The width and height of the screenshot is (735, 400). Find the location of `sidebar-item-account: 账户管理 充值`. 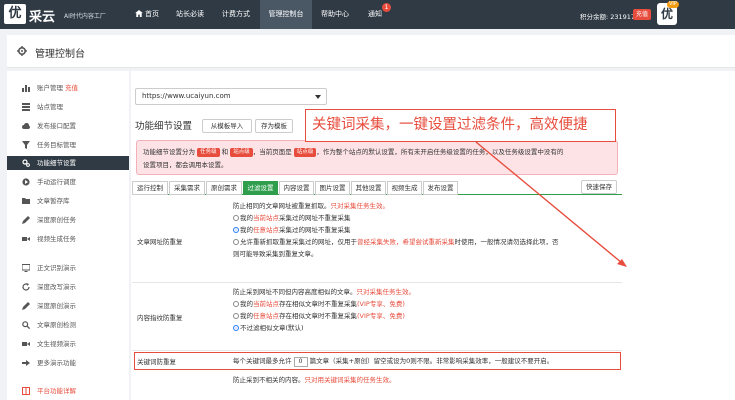

sidebar-item-account: 账户管理 充值 is located at coordinates (68, 88).